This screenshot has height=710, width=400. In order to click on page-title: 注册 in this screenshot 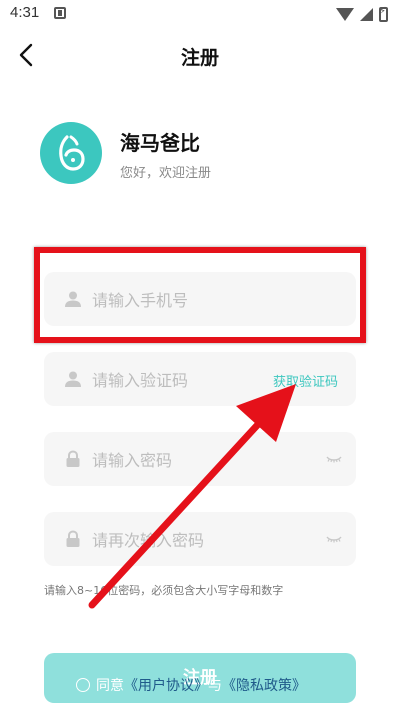, I will do `click(199, 58)`.